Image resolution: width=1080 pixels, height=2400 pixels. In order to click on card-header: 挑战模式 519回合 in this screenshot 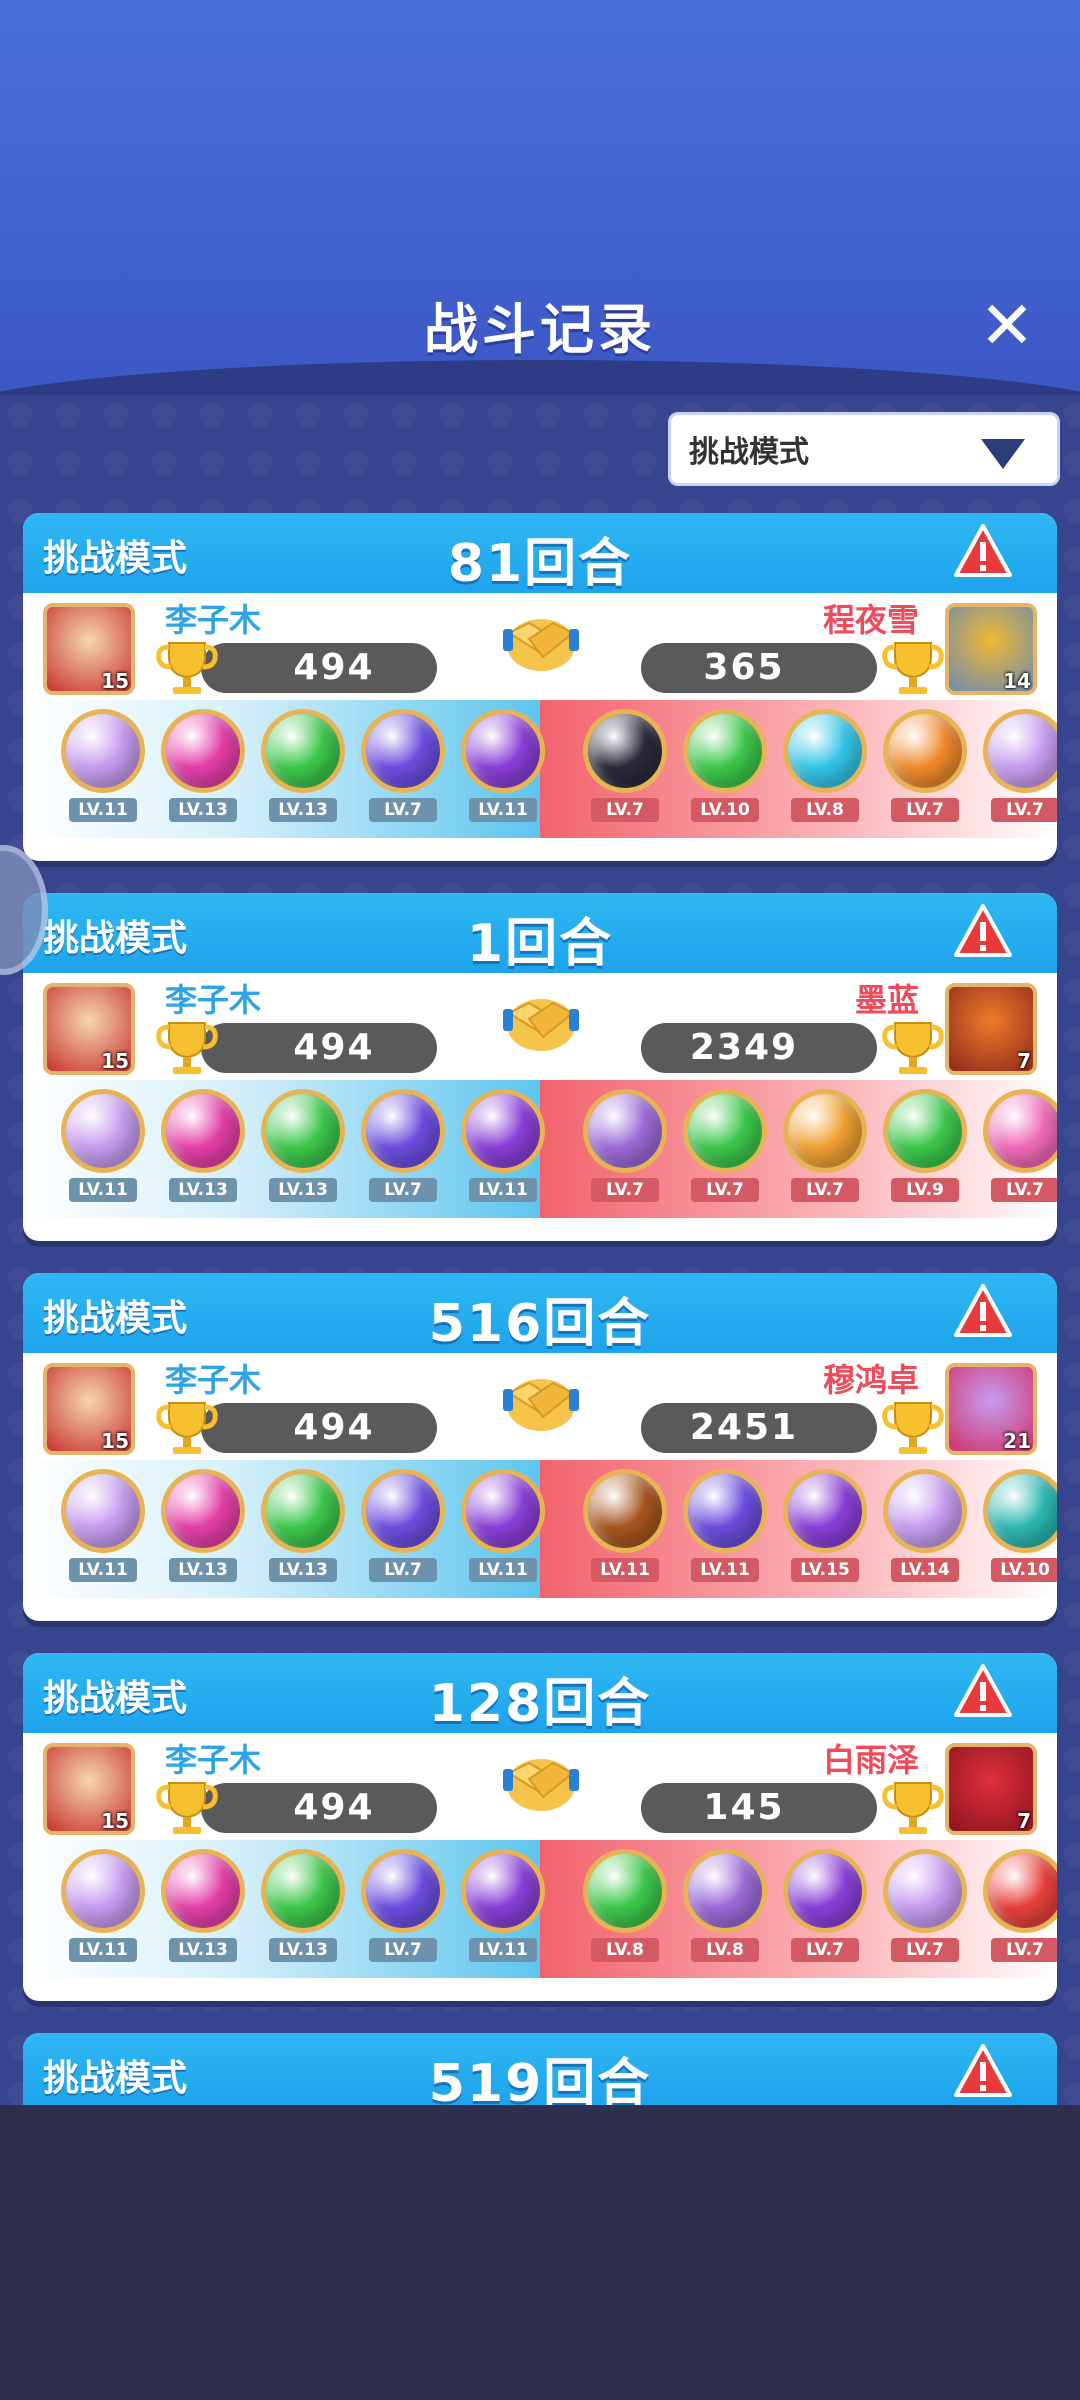, I will do `click(540, 2069)`.